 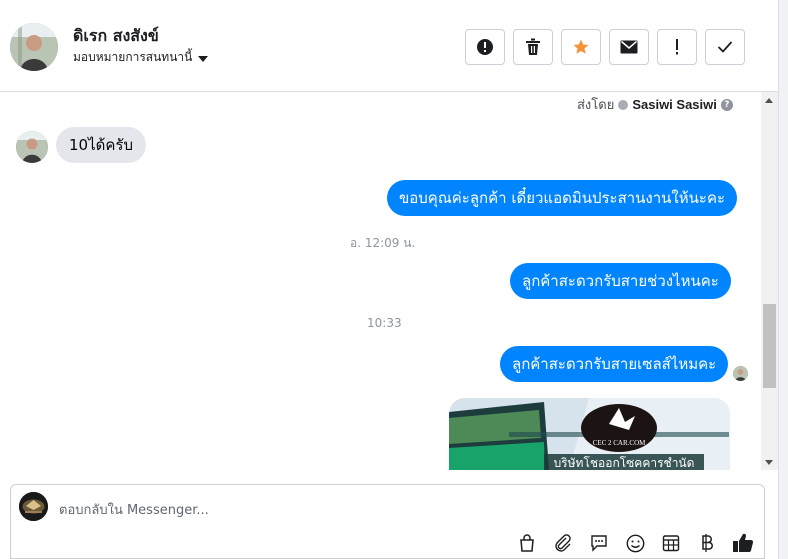 I want to click on delete-button, so click(x=533, y=47).